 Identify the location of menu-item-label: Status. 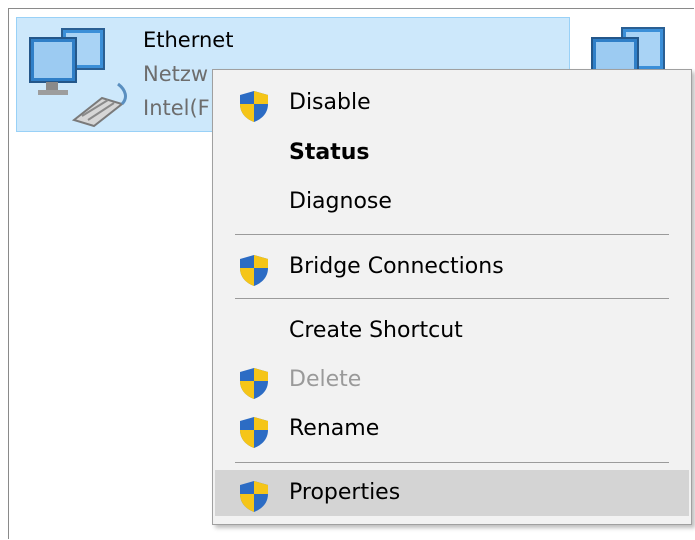
(329, 152).